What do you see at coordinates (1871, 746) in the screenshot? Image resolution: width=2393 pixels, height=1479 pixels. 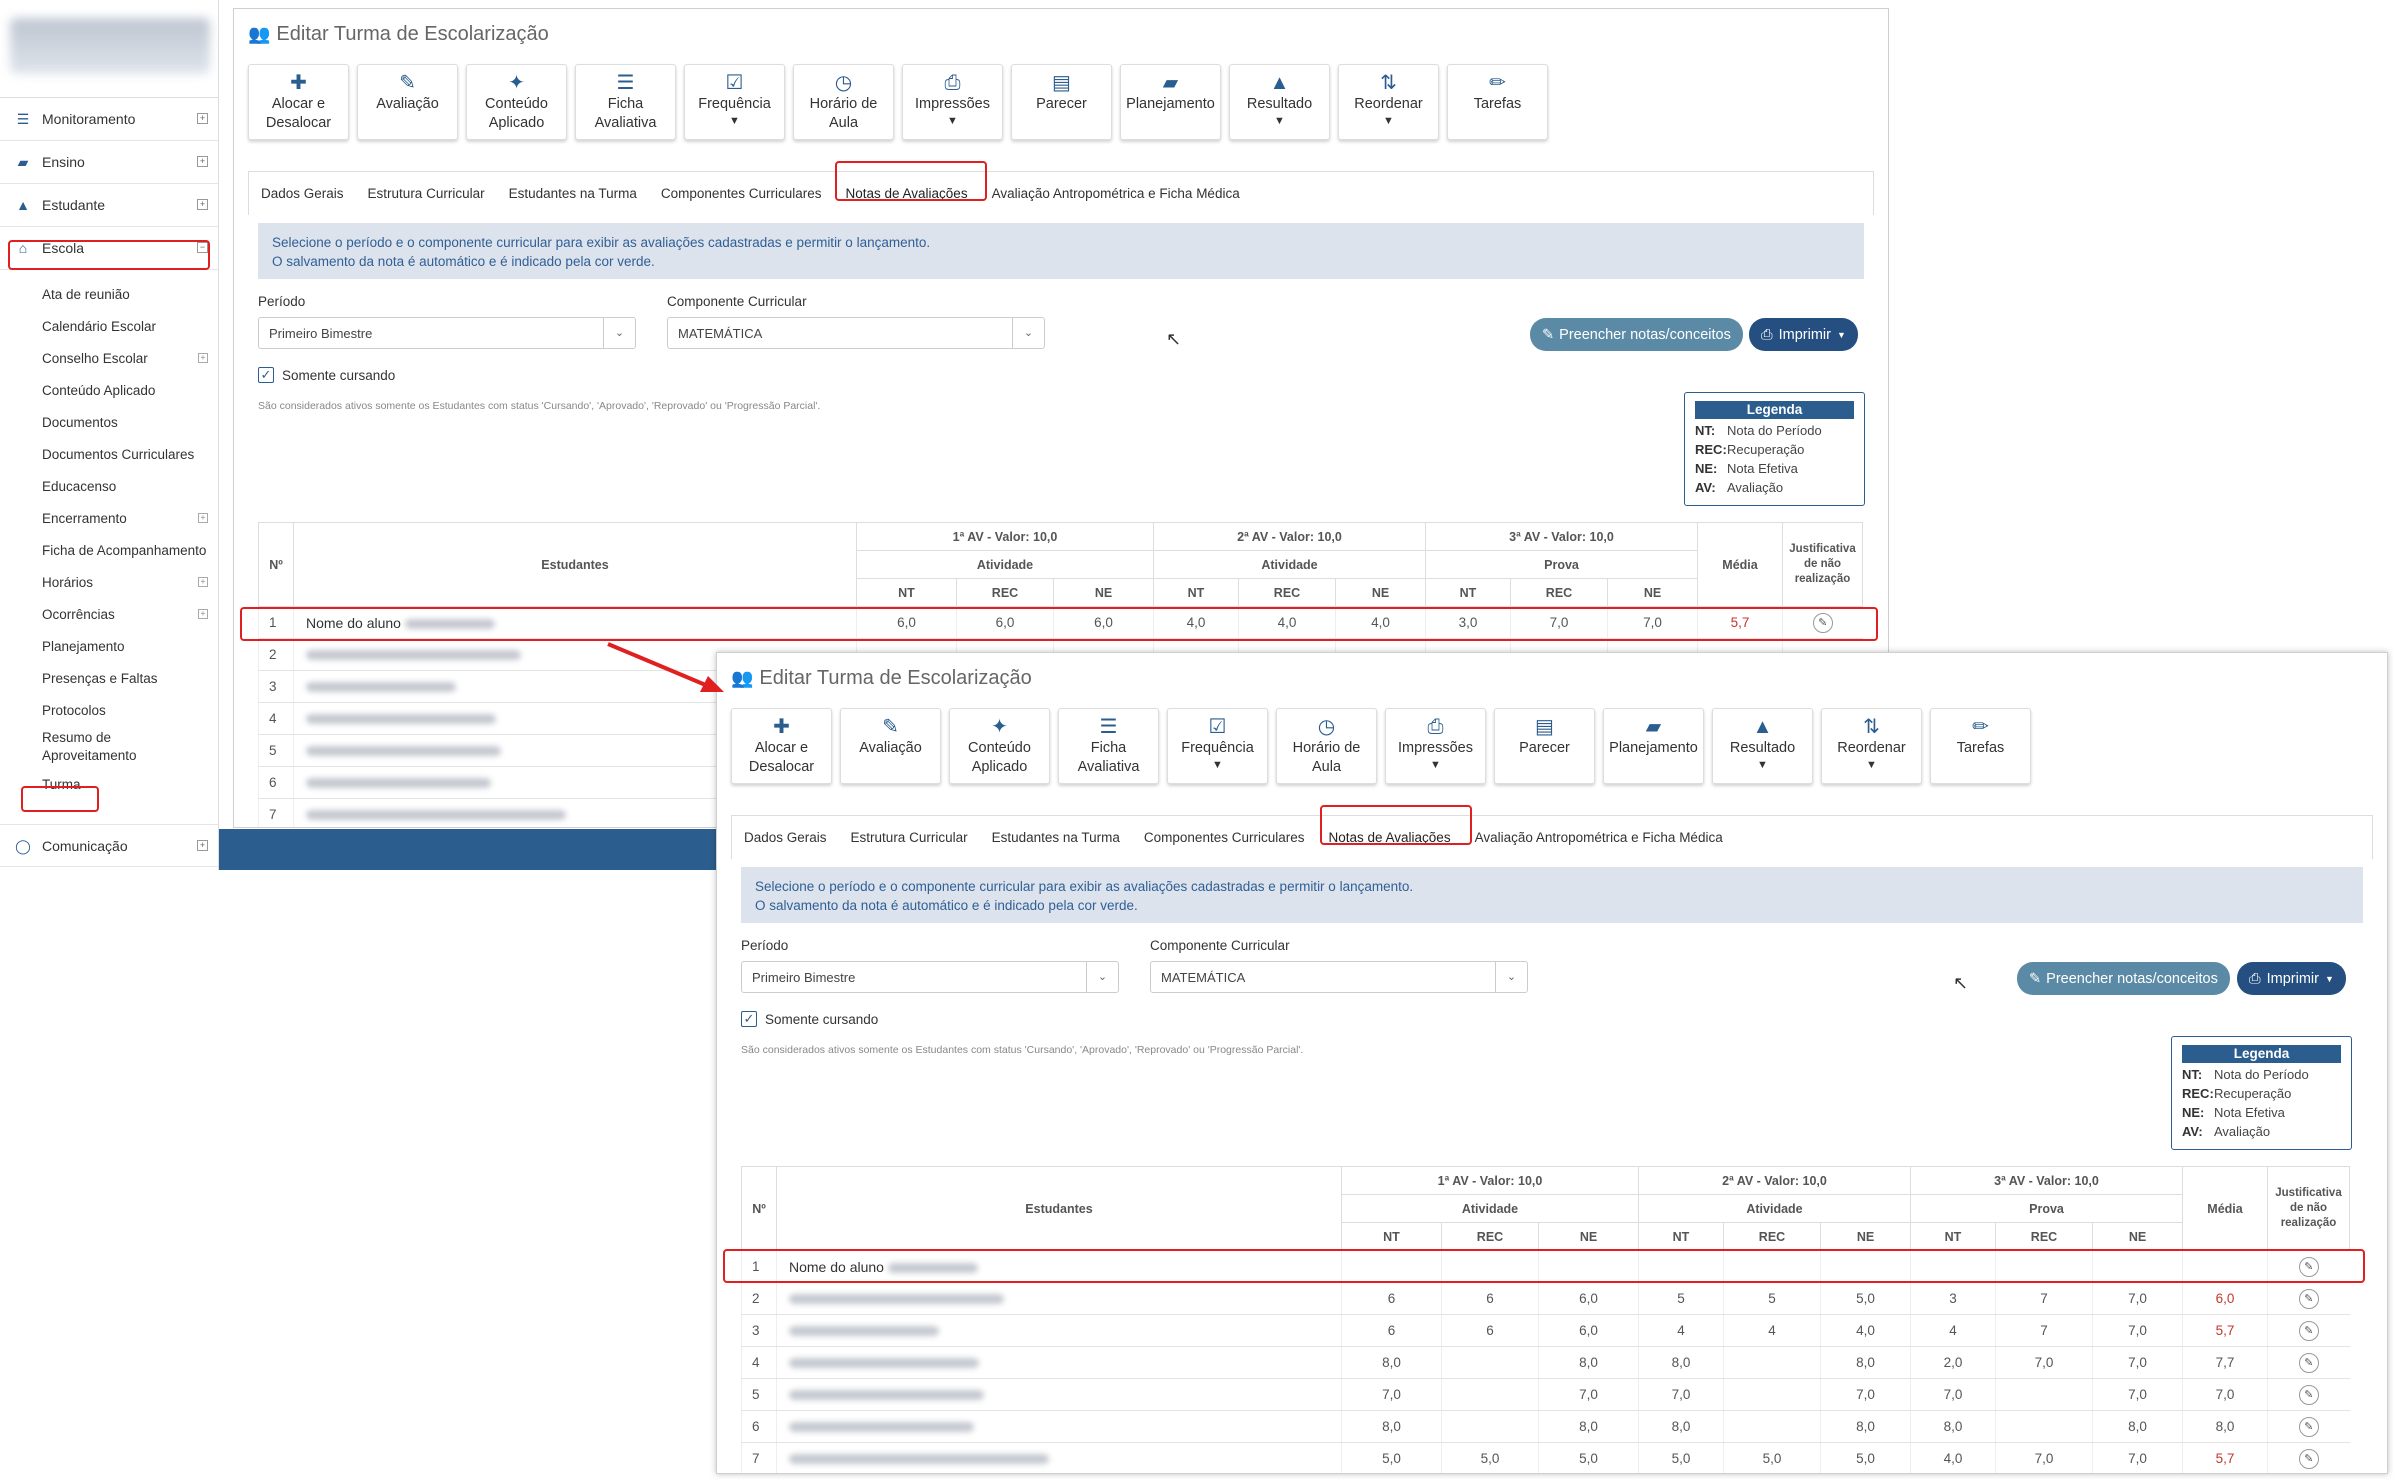 I see `toolbar-button-10: ⇅ Reordenar ▼` at bounding box center [1871, 746].